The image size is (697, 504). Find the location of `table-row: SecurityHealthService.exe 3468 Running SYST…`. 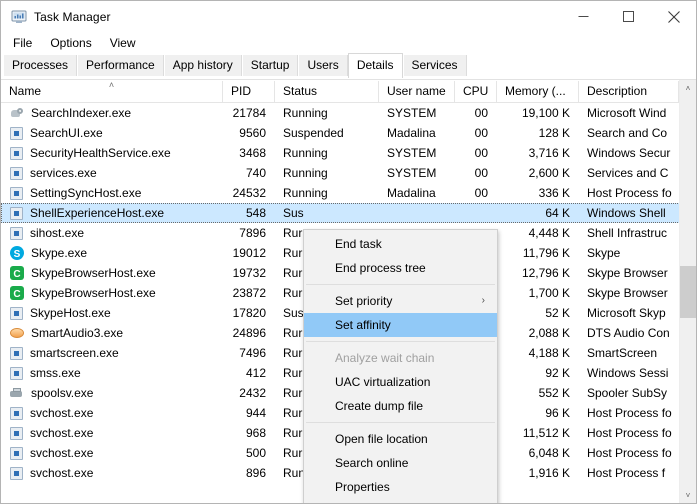

table-row: SecurityHealthService.exe 3468 Running SYST… is located at coordinates (348, 153).